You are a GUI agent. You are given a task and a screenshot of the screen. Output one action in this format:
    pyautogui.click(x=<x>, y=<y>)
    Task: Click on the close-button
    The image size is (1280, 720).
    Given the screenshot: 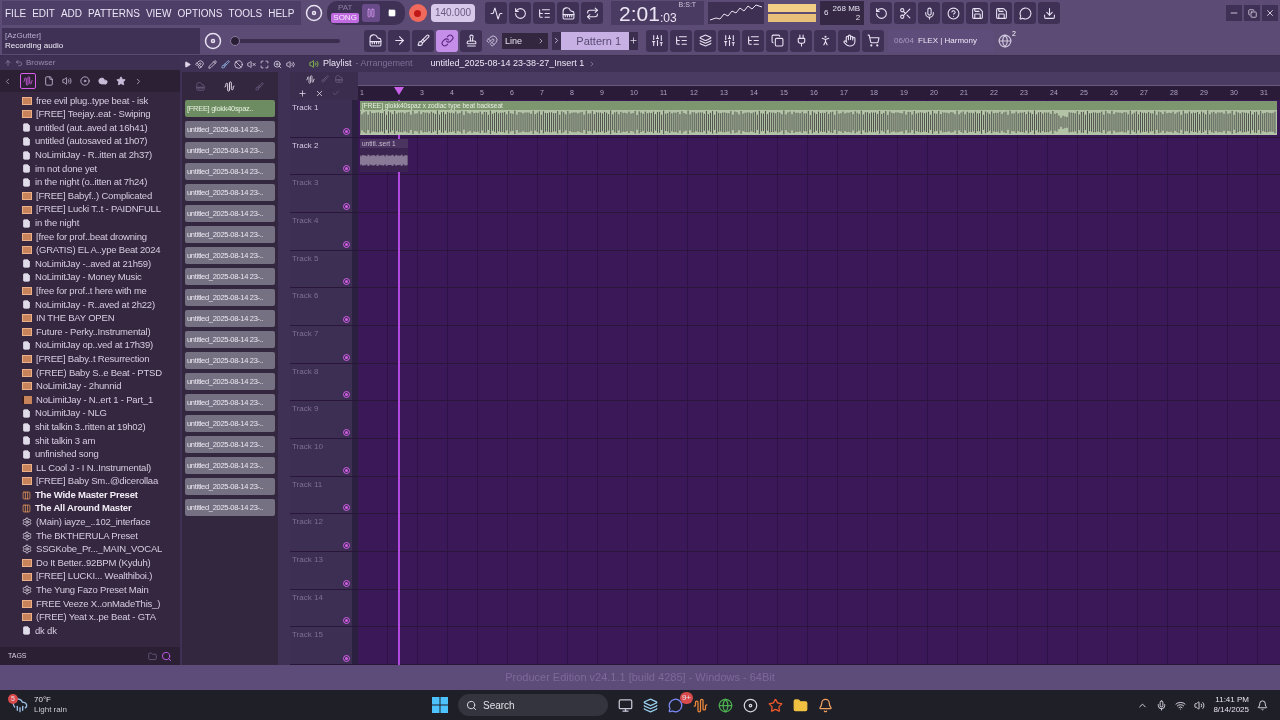 What is the action you would take?
    pyautogui.click(x=1270, y=13)
    